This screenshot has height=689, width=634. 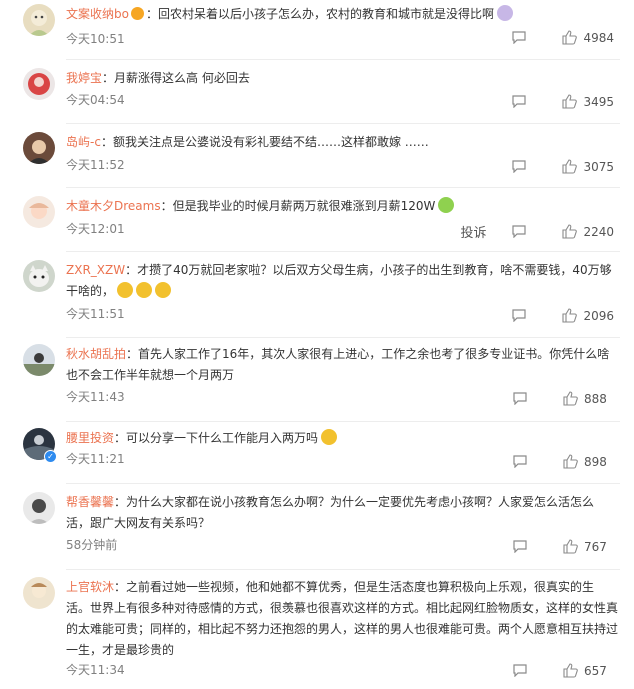 I want to click on comment-body: 腰里投资：可以分享一下什么工作能月入两万吗, so click(x=342, y=438).